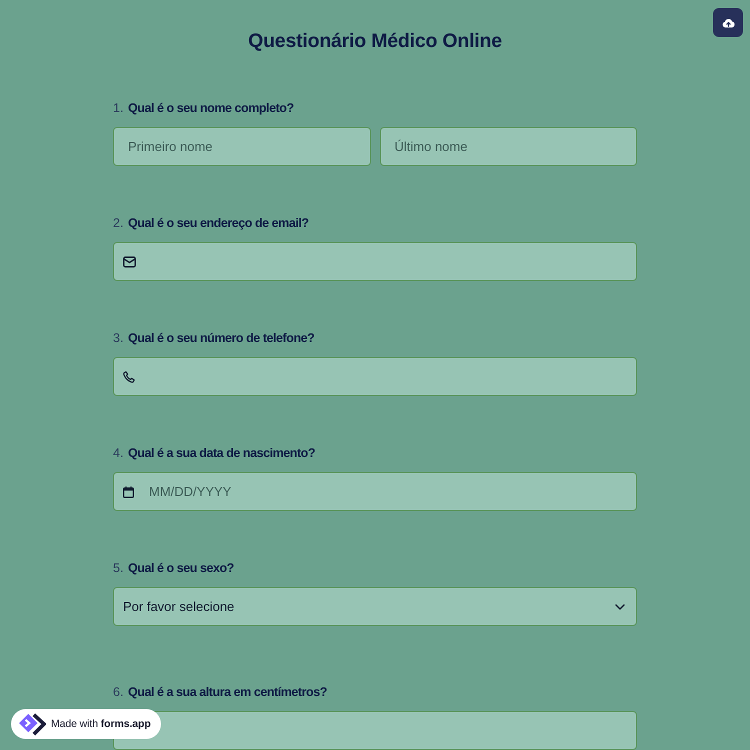  Describe the element at coordinates (375, 376) in the screenshot. I see `phone-field` at that location.